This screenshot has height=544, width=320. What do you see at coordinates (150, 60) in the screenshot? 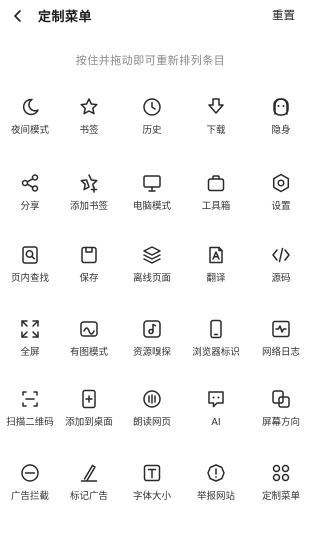
I see `drag-hint-text: 按住并拖动即可重新排列条目` at bounding box center [150, 60].